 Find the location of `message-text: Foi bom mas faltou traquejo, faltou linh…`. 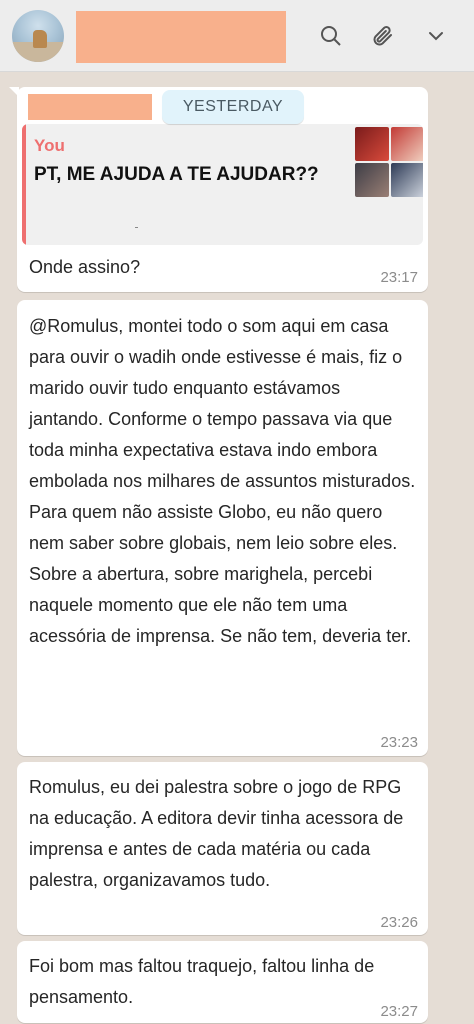

message-text: Foi bom mas faltou traquejo, faltou linh… is located at coordinates (202, 981).